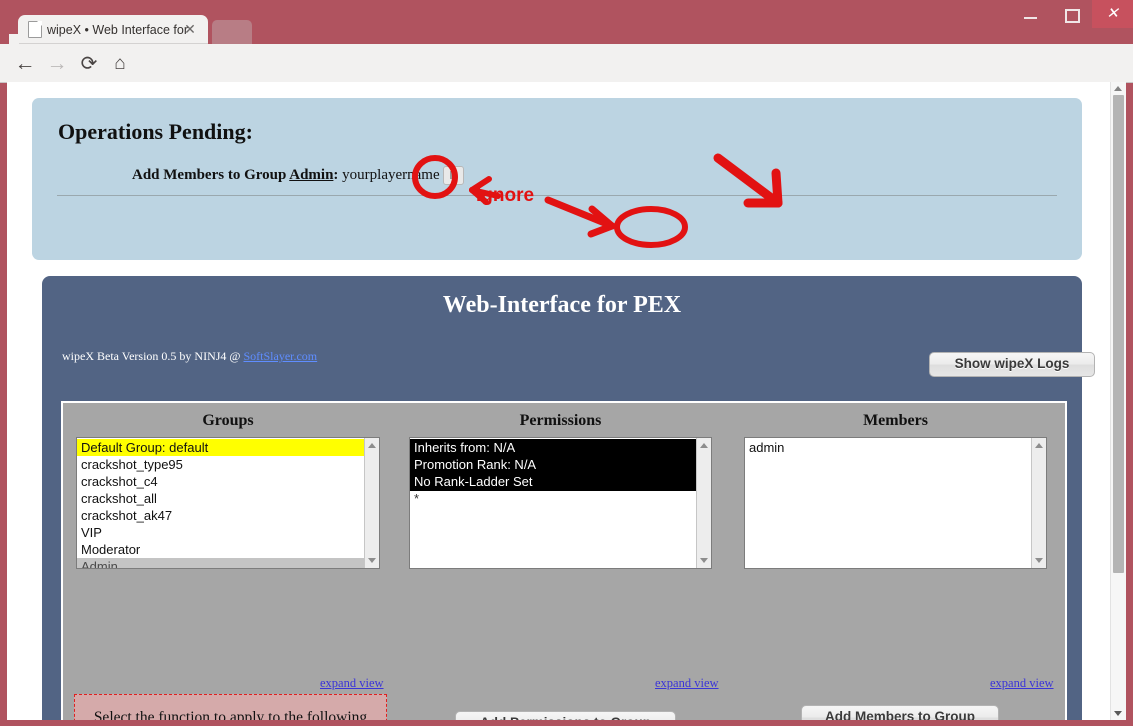 The image size is (1133, 726). I want to click on browser-titlebar: wipeX • Web Interface for ✕ ✕, so click(566, 22).